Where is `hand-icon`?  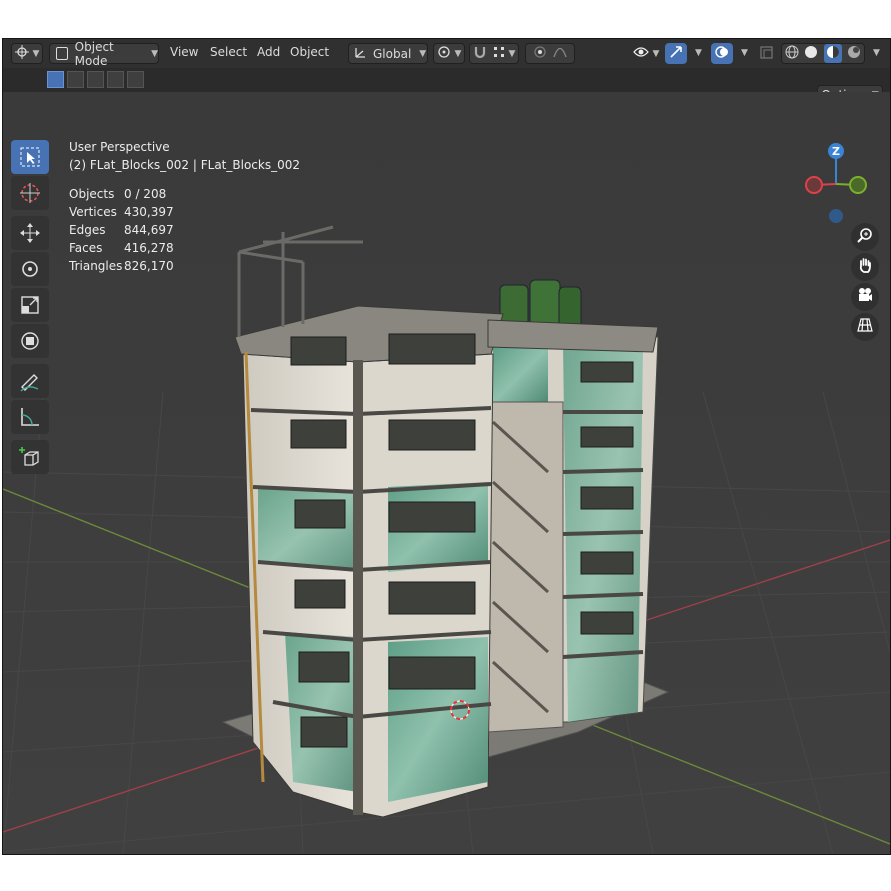 hand-icon is located at coordinates (865, 267).